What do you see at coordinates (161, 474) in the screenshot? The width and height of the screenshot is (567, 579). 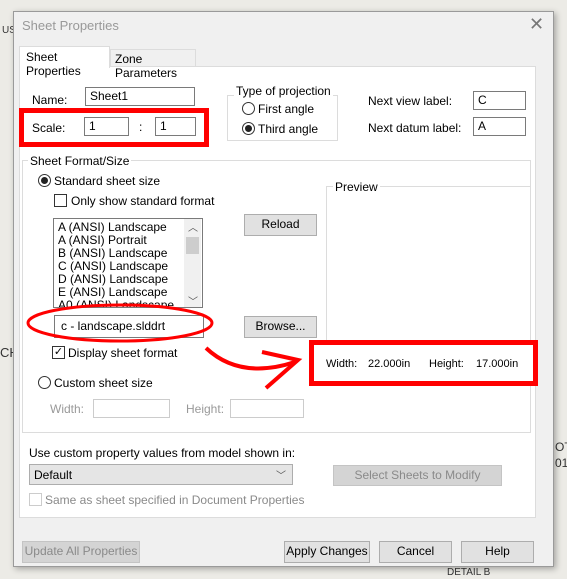 I see `configuration-select: Default ﹀` at bounding box center [161, 474].